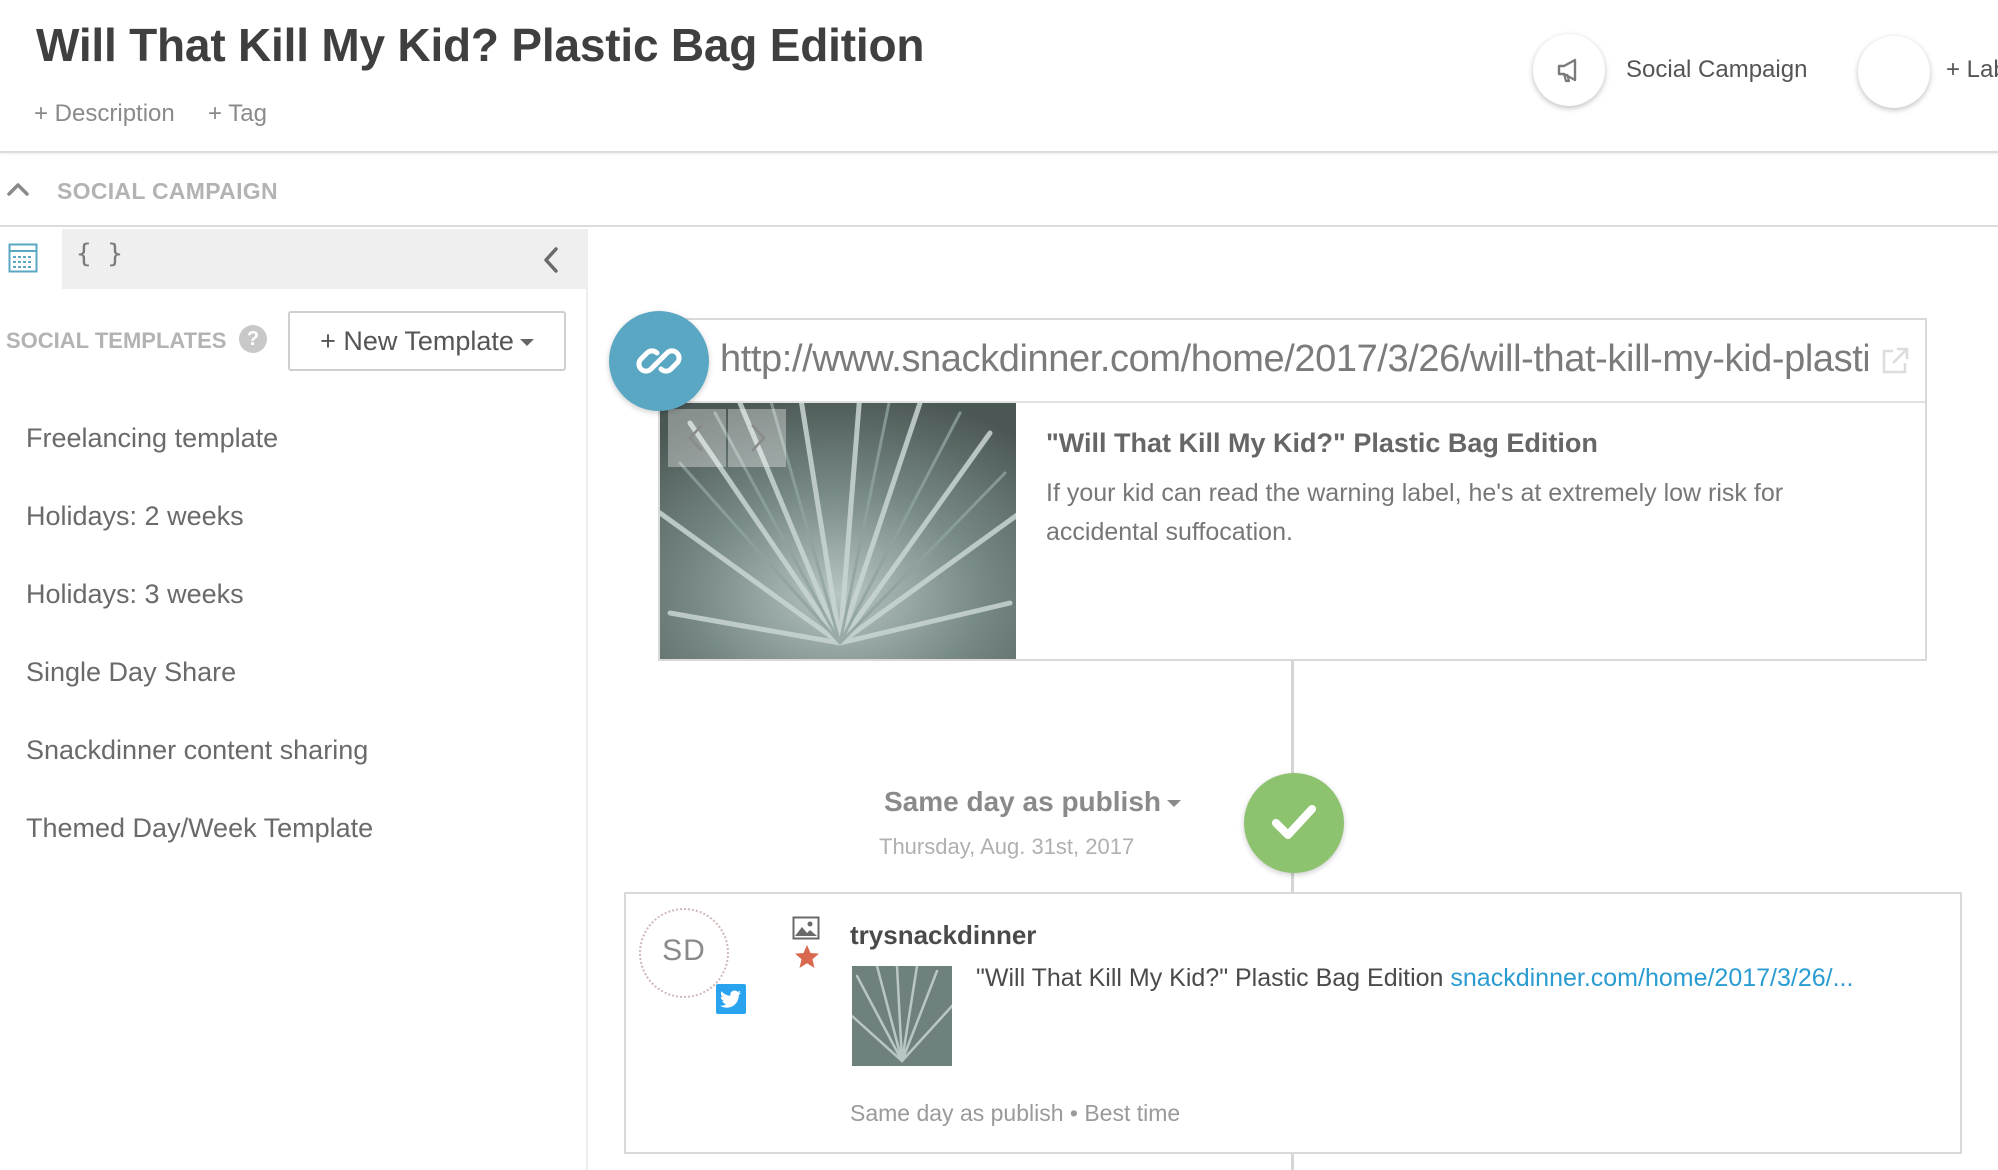  I want to click on megaphone-icon, so click(1567, 70).